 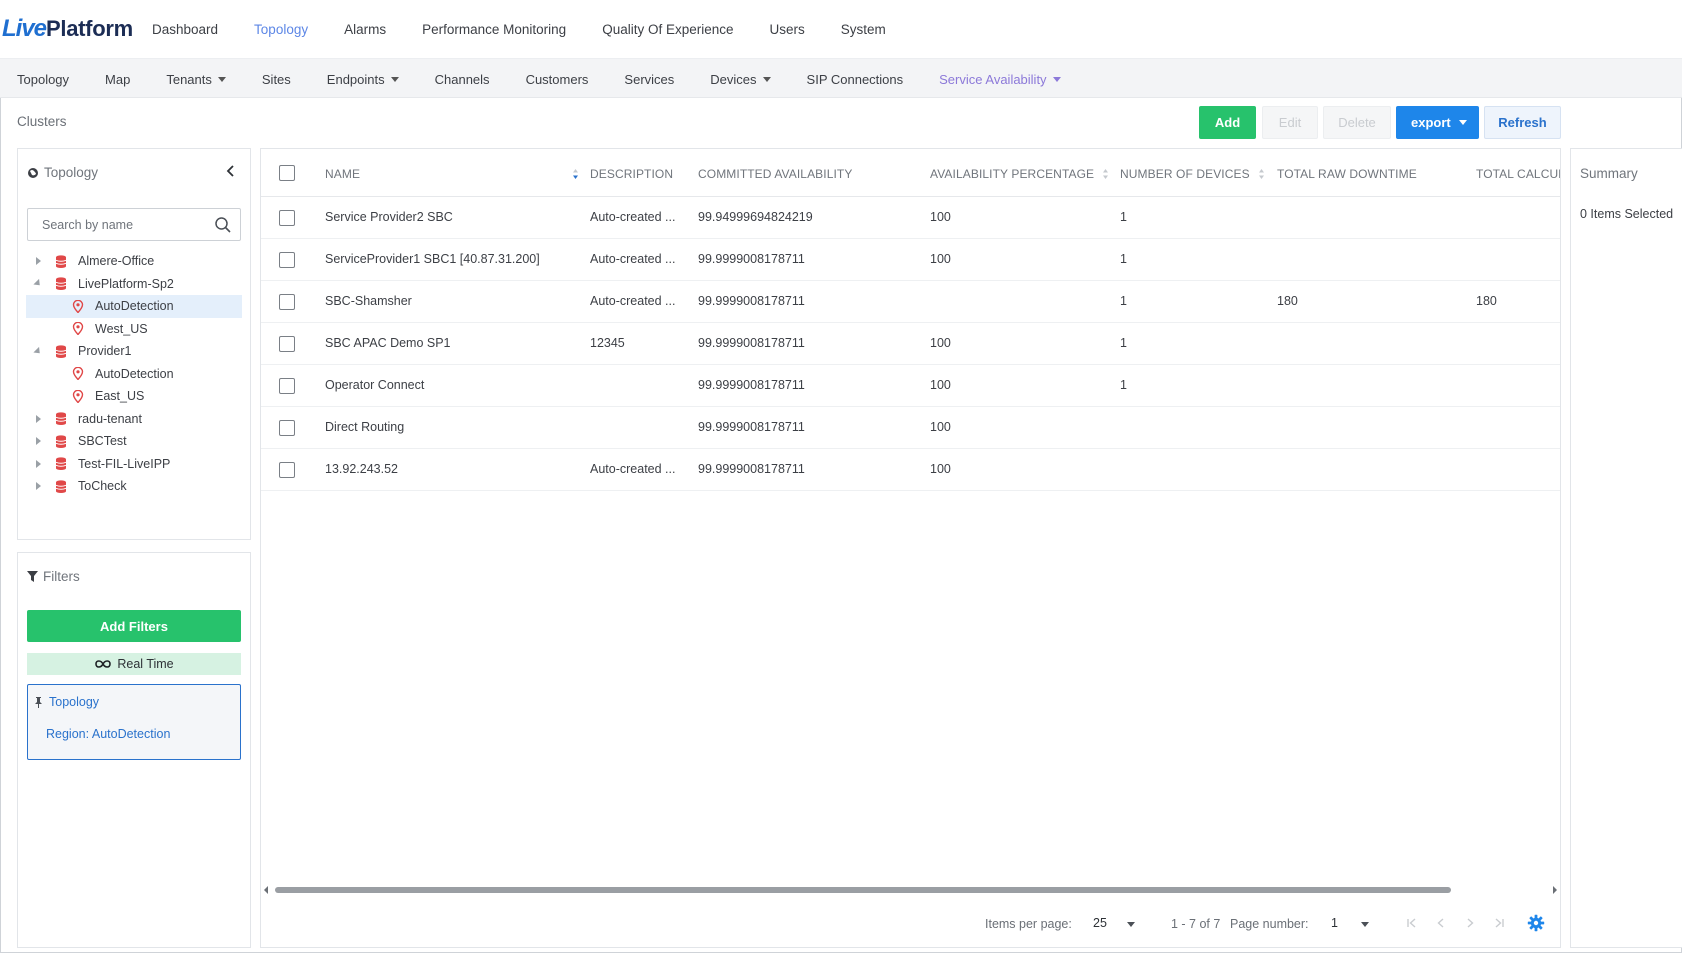 What do you see at coordinates (185, 29) in the screenshot?
I see `topnav-item-dashboard: Dashboard` at bounding box center [185, 29].